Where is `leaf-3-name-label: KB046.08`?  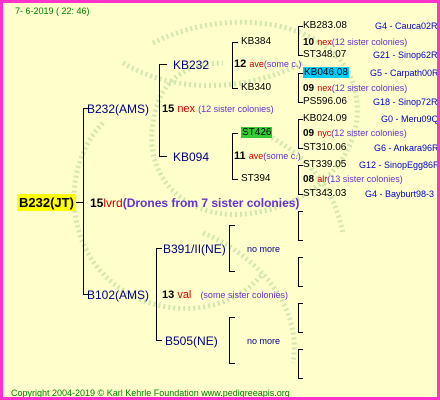 leaf-3-name-label: KB046.08 is located at coordinates (326, 72).